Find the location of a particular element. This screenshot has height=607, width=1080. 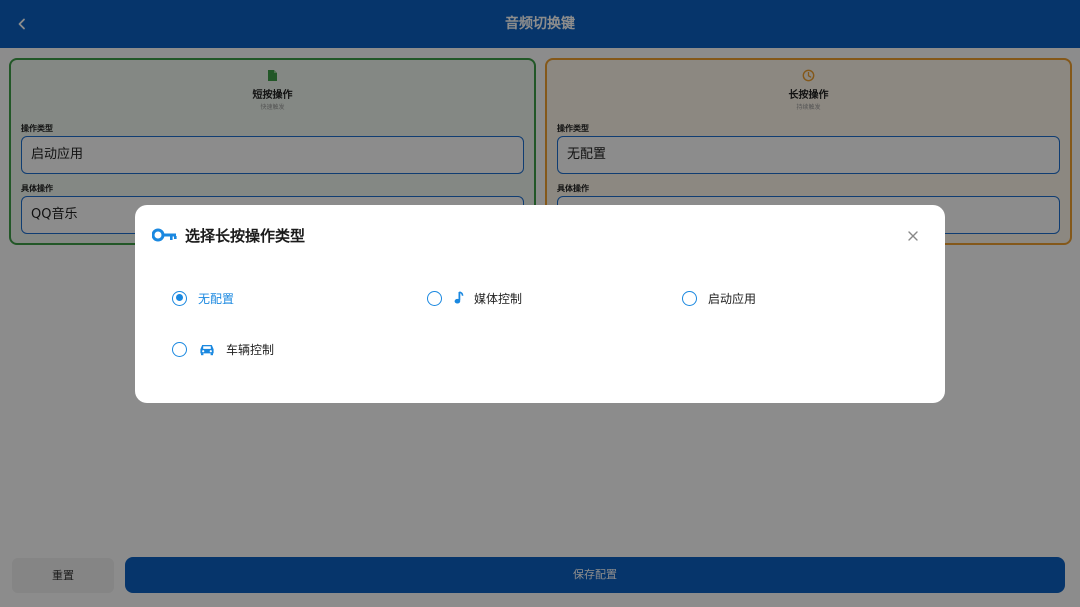

radio-vehicle-control is located at coordinates (179, 349).